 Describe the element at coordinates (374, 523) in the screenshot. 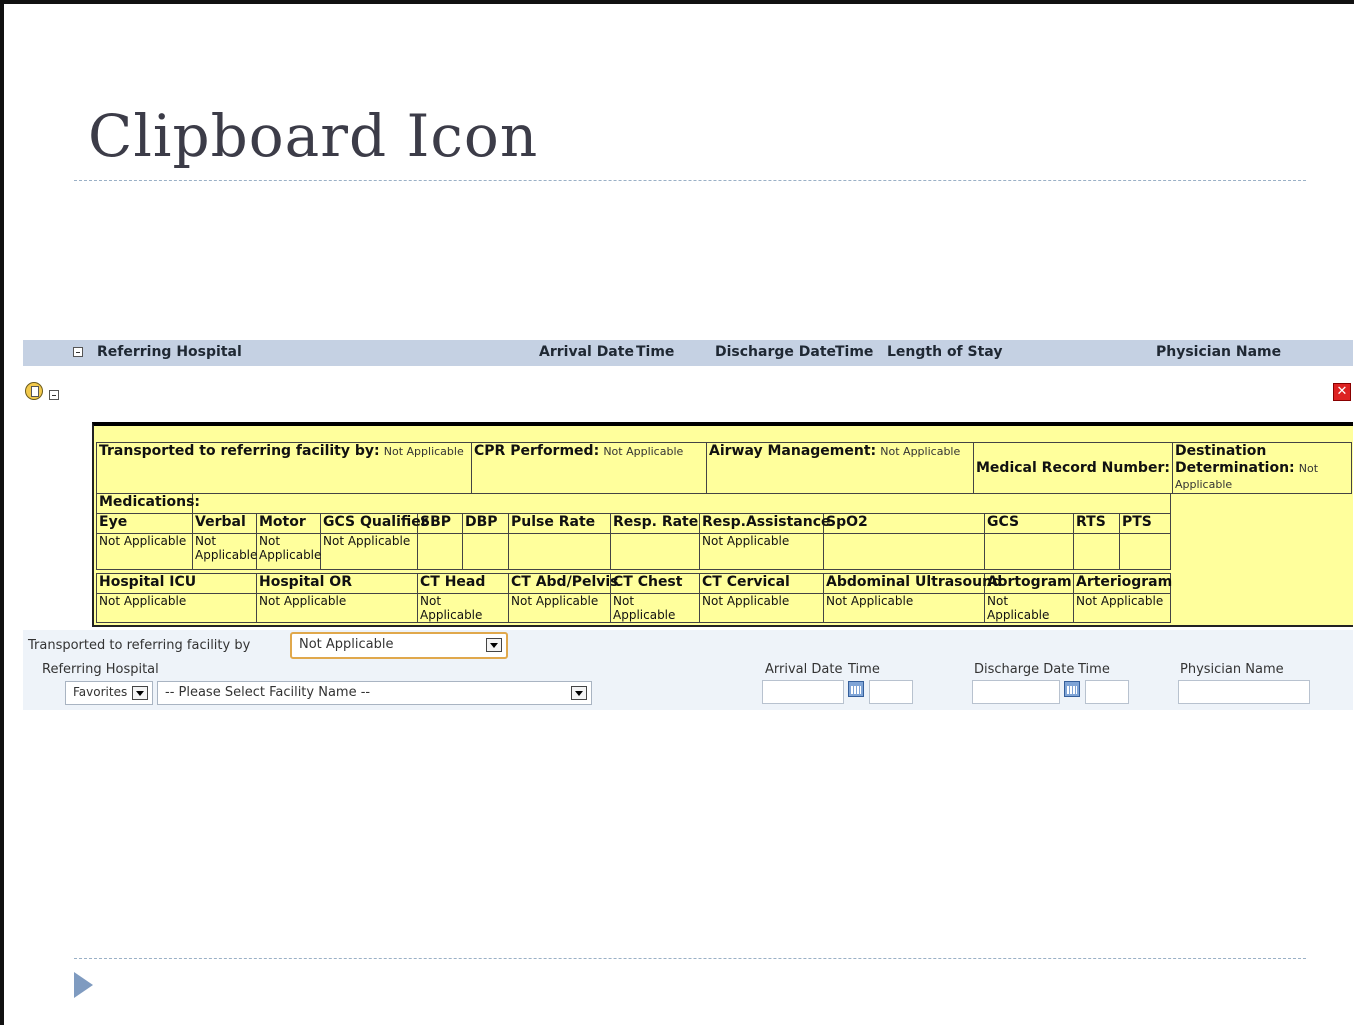

I see `vitals-header-cell: GCS Qualifier` at that location.